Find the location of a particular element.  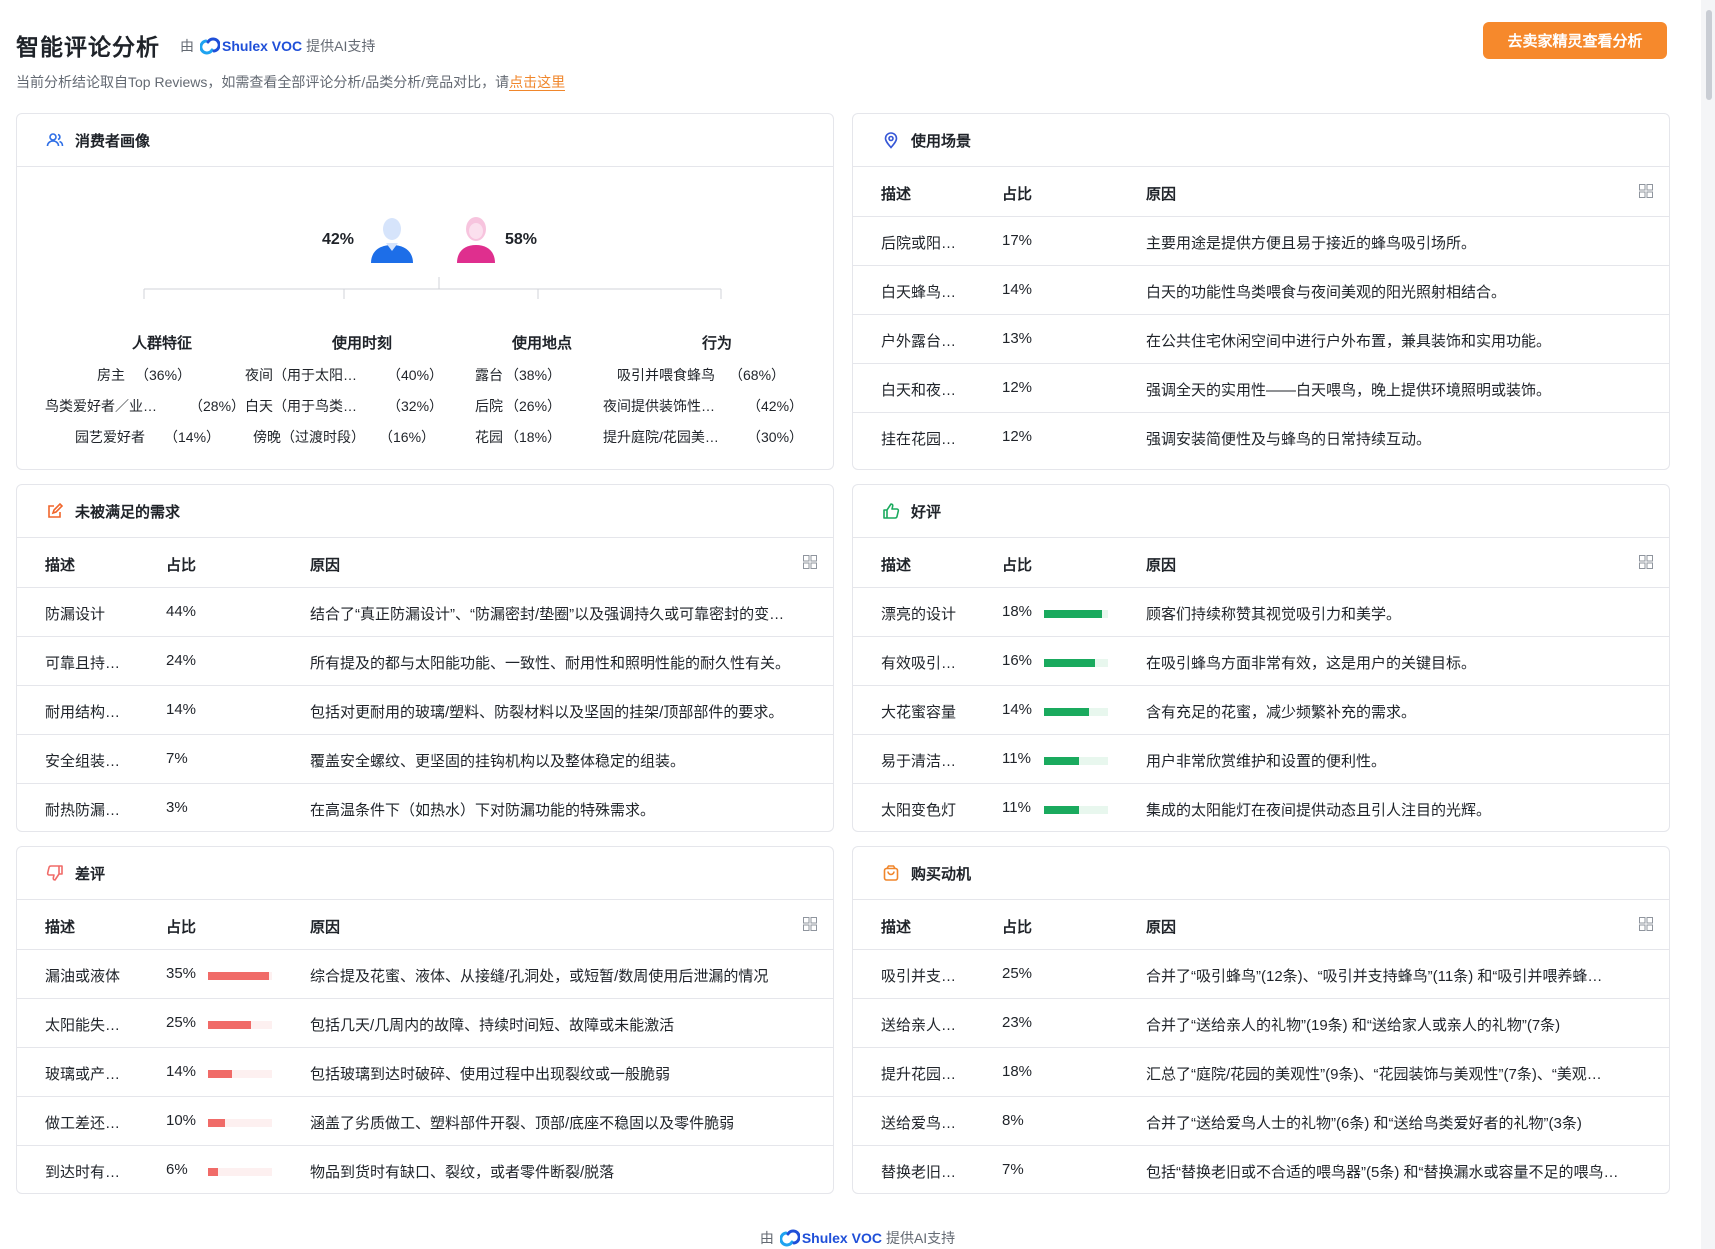

row-reason: 所有提及的都与太阳能功能、一致性、耐用性和照明性能的耐久性有关。 is located at coordinates (550, 663).